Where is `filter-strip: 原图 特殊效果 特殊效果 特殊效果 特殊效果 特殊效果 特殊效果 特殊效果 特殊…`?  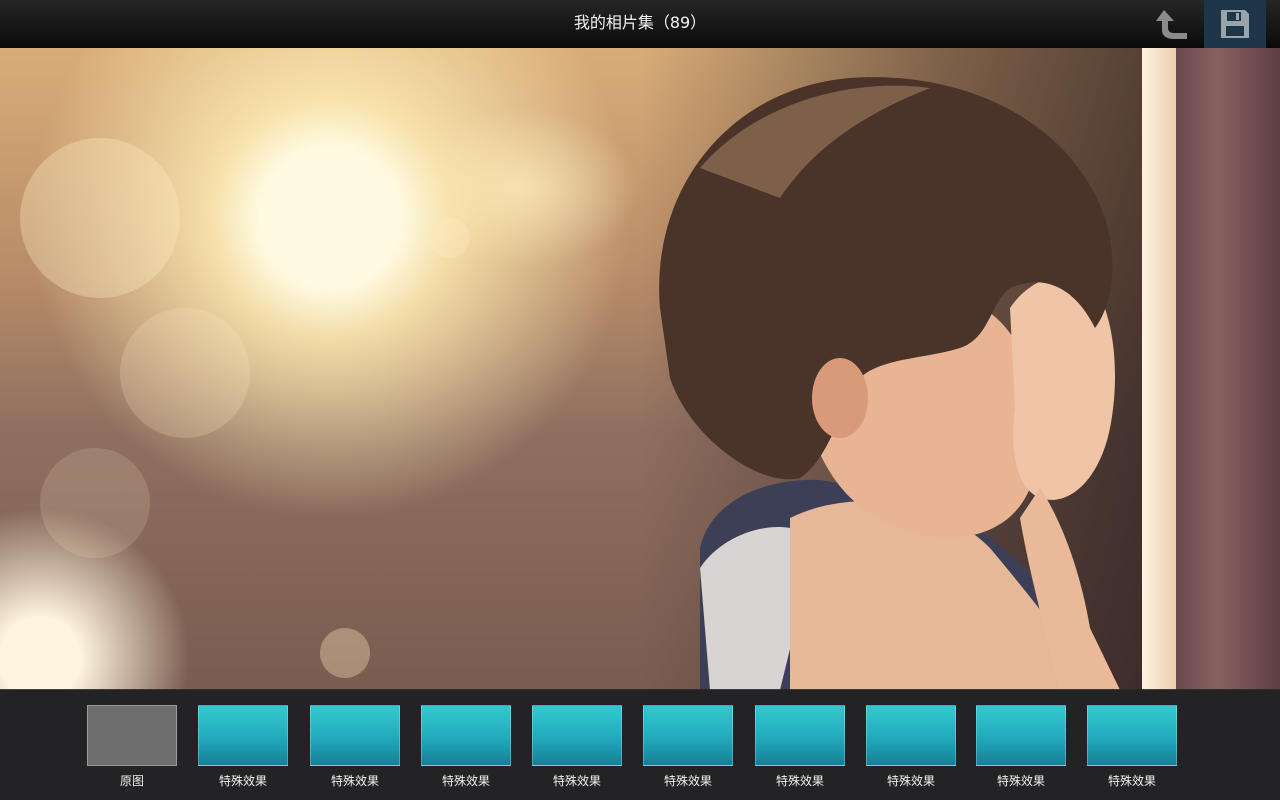 filter-strip: 原图 特殊效果 特殊效果 特殊效果 特殊效果 特殊效果 特殊效果 特殊效果 特殊… is located at coordinates (640, 744).